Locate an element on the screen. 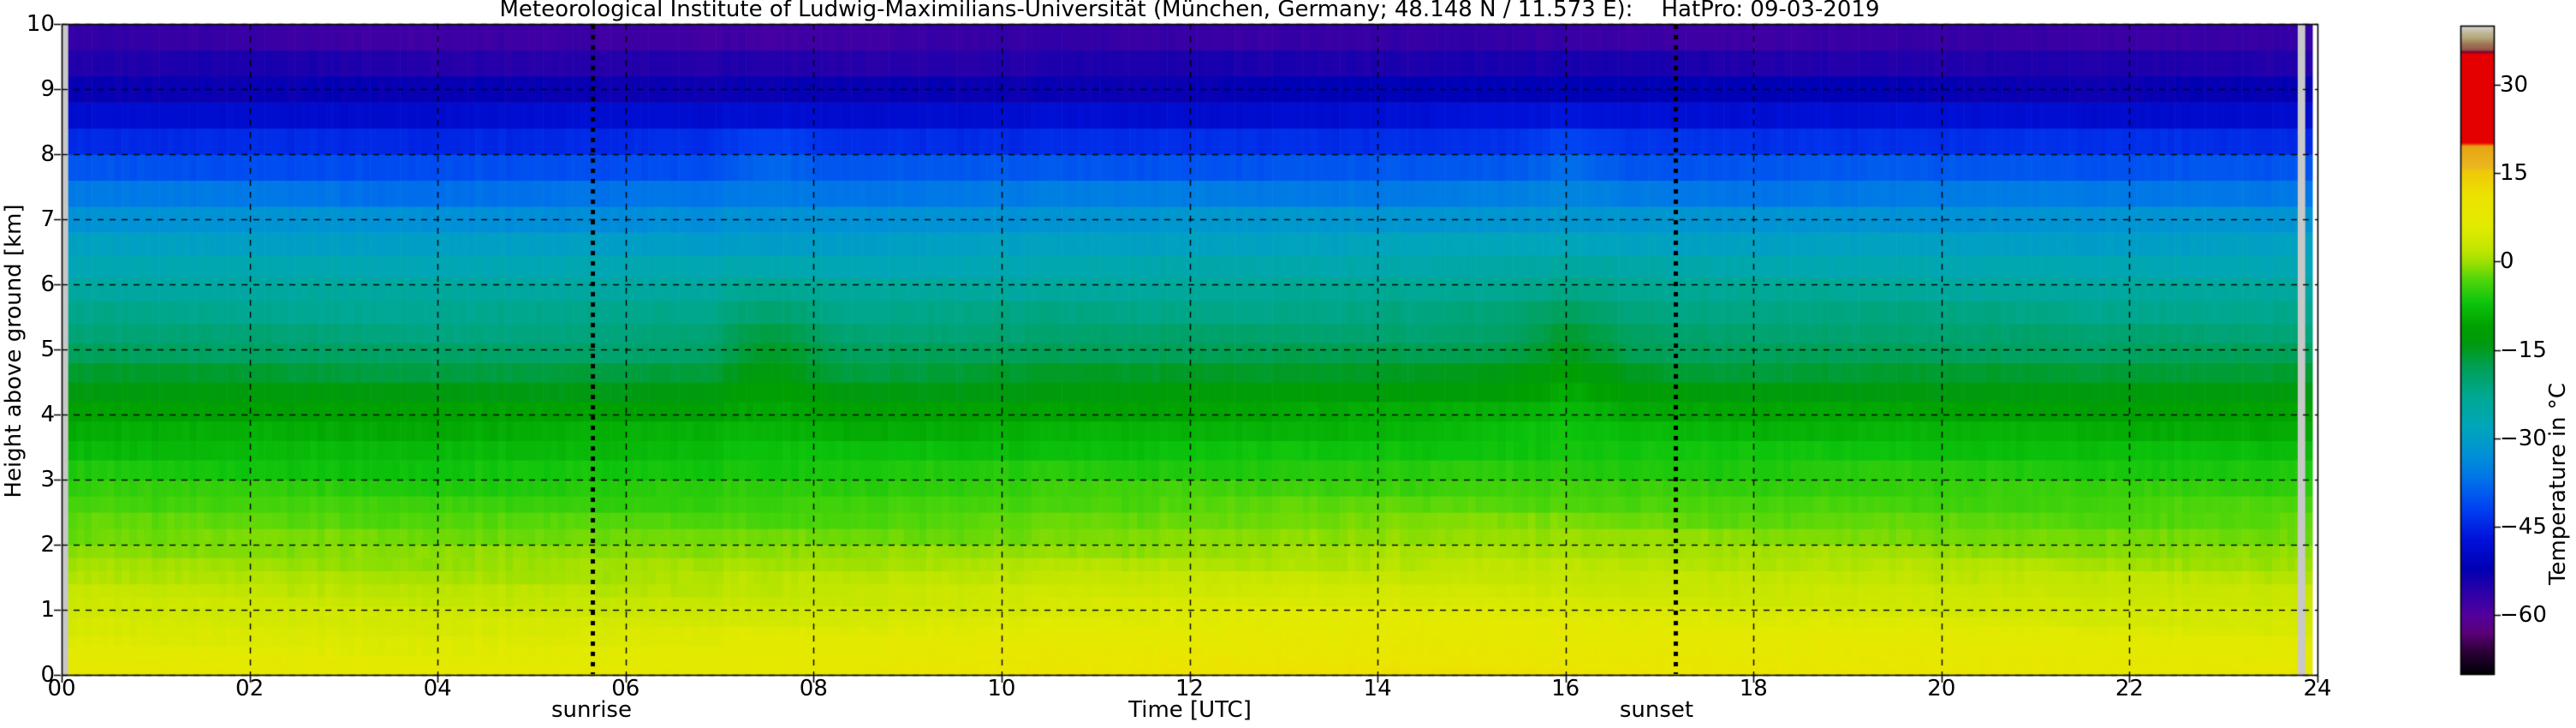 The width and height of the screenshot is (2576, 728). x-tick-label: 08 is located at coordinates (814, 688).